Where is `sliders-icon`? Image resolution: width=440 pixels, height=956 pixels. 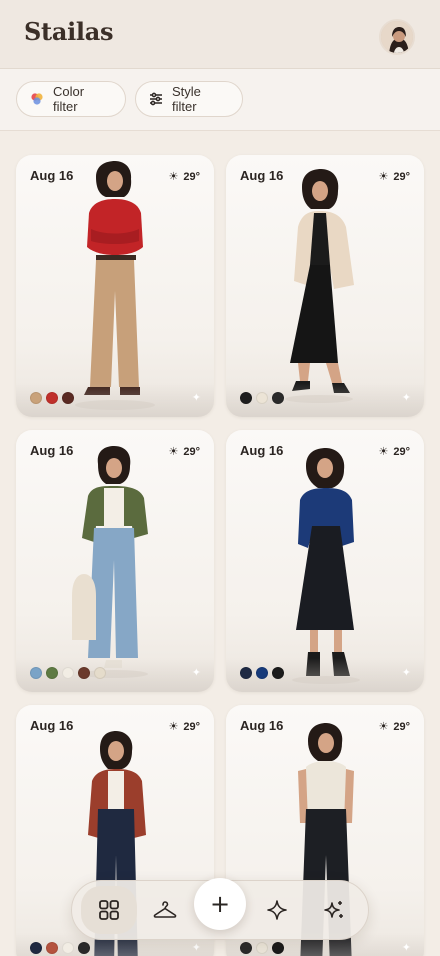
sliders-icon is located at coordinates (156, 99).